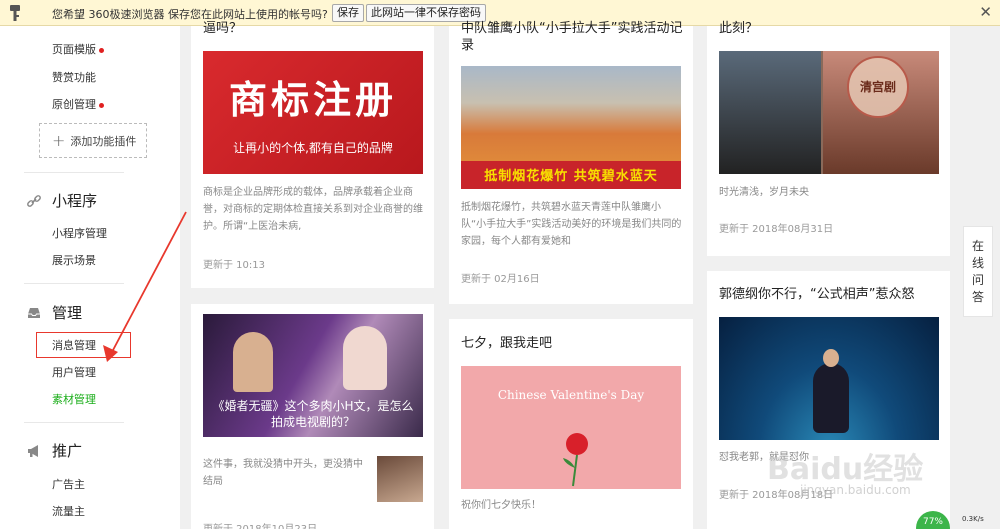 The image size is (1000, 529). I want to click on card-image: 《婚者无疆》这个多肉小H文，是怎么拍成电视剧的？, so click(313, 375).